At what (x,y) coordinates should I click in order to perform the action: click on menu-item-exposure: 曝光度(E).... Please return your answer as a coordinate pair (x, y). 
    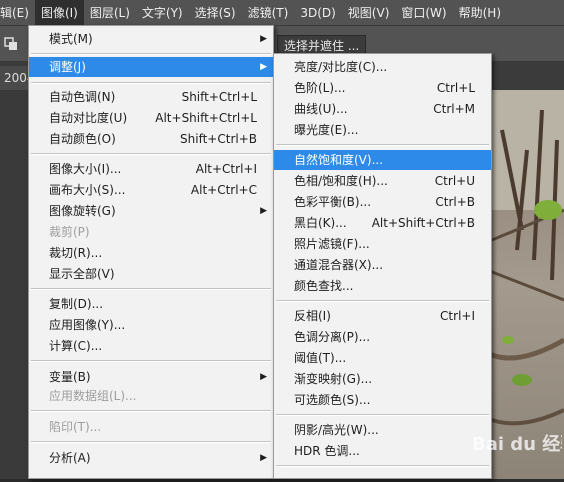
    Looking at the image, I should click on (382, 130).